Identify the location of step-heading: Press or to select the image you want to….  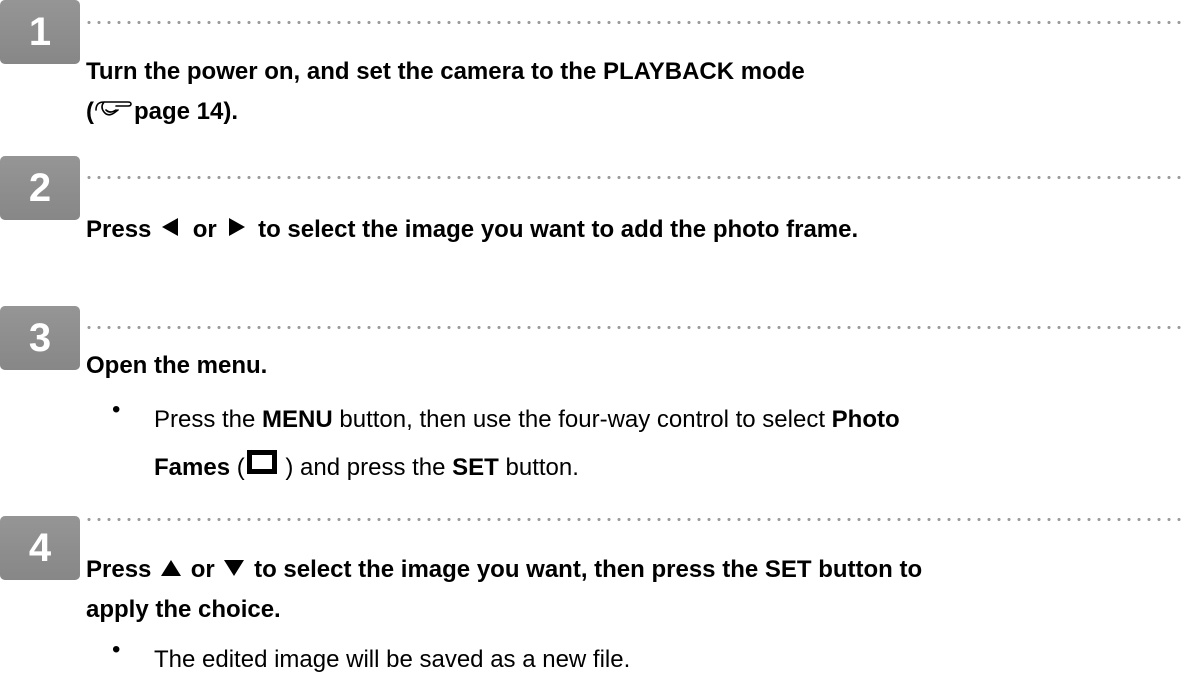
(632, 230).